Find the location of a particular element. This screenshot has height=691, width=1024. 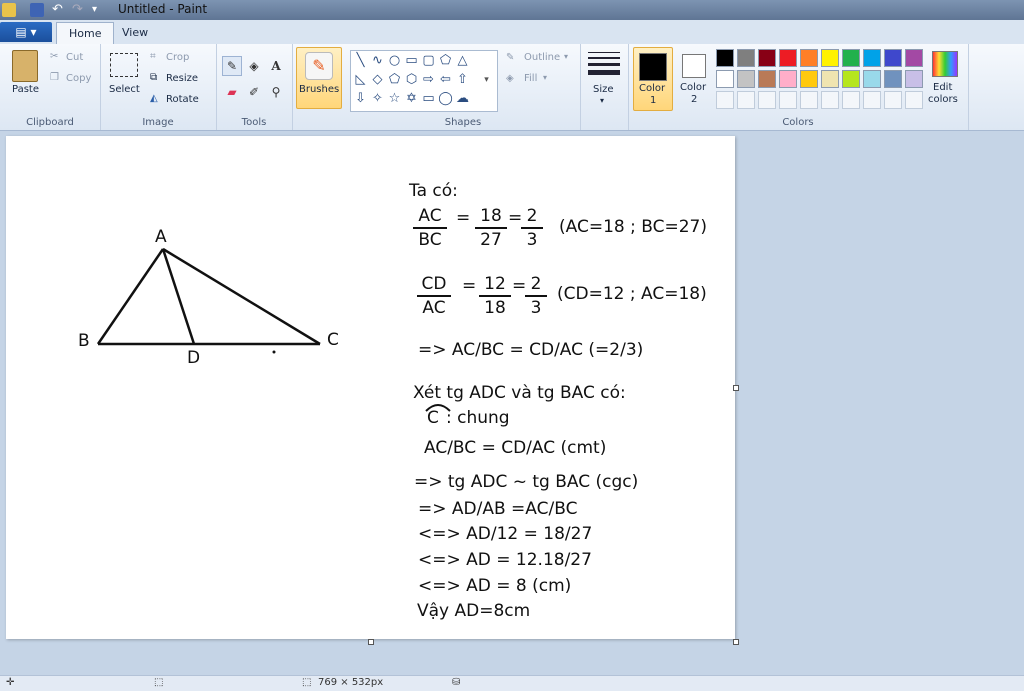

copy-button: Copy is located at coordinates (78, 78).